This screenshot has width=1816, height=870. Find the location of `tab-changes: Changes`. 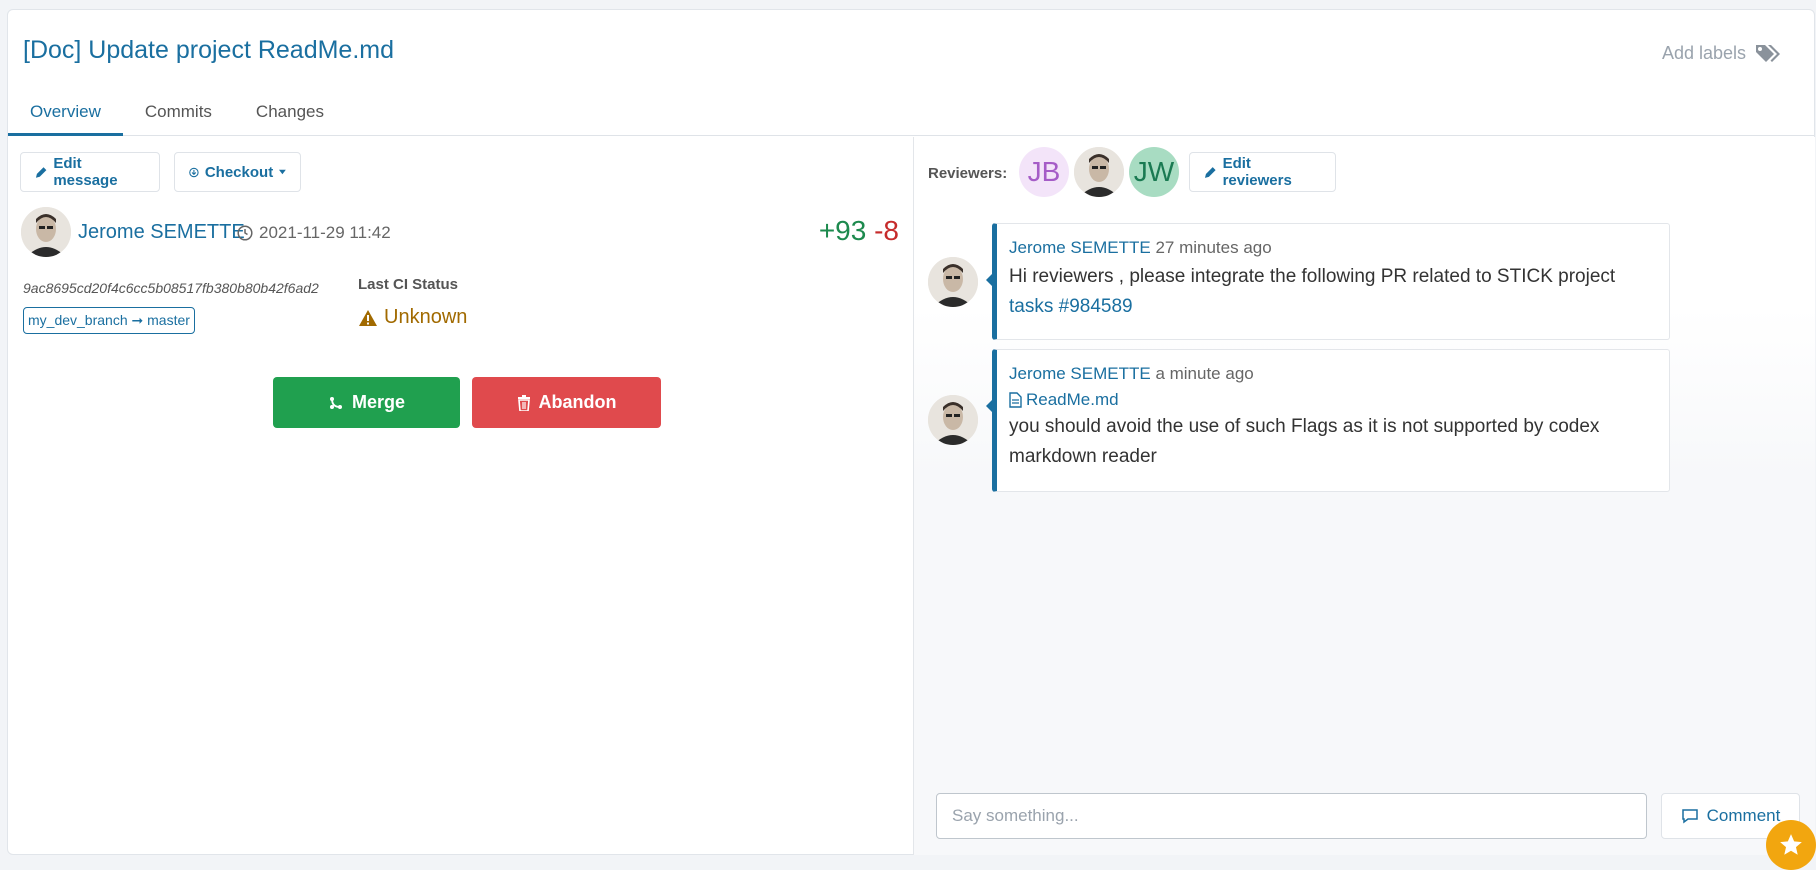

tab-changes: Changes is located at coordinates (290, 112).